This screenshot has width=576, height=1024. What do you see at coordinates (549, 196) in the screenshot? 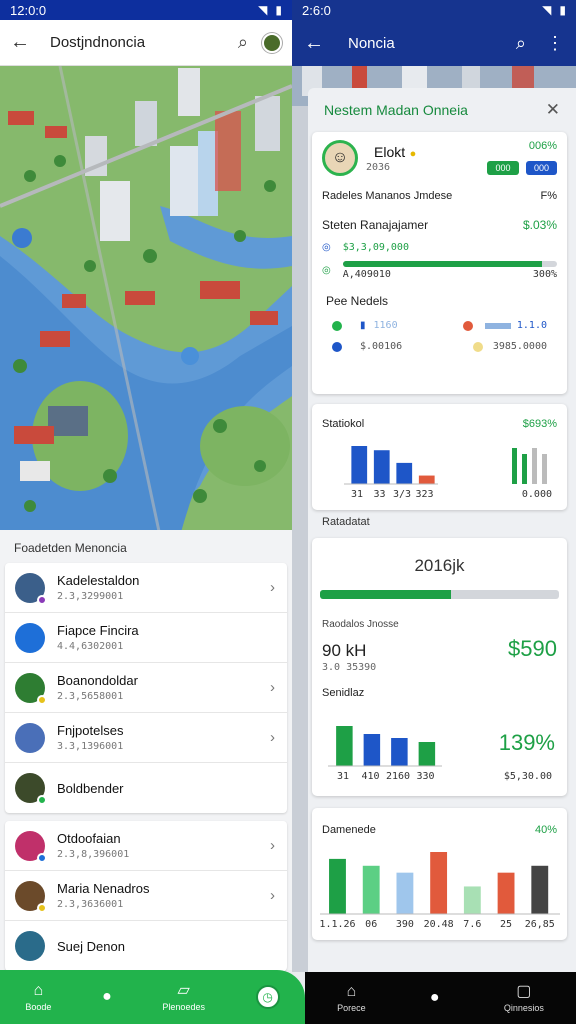
I see `caption-pct: F%` at bounding box center [549, 196].